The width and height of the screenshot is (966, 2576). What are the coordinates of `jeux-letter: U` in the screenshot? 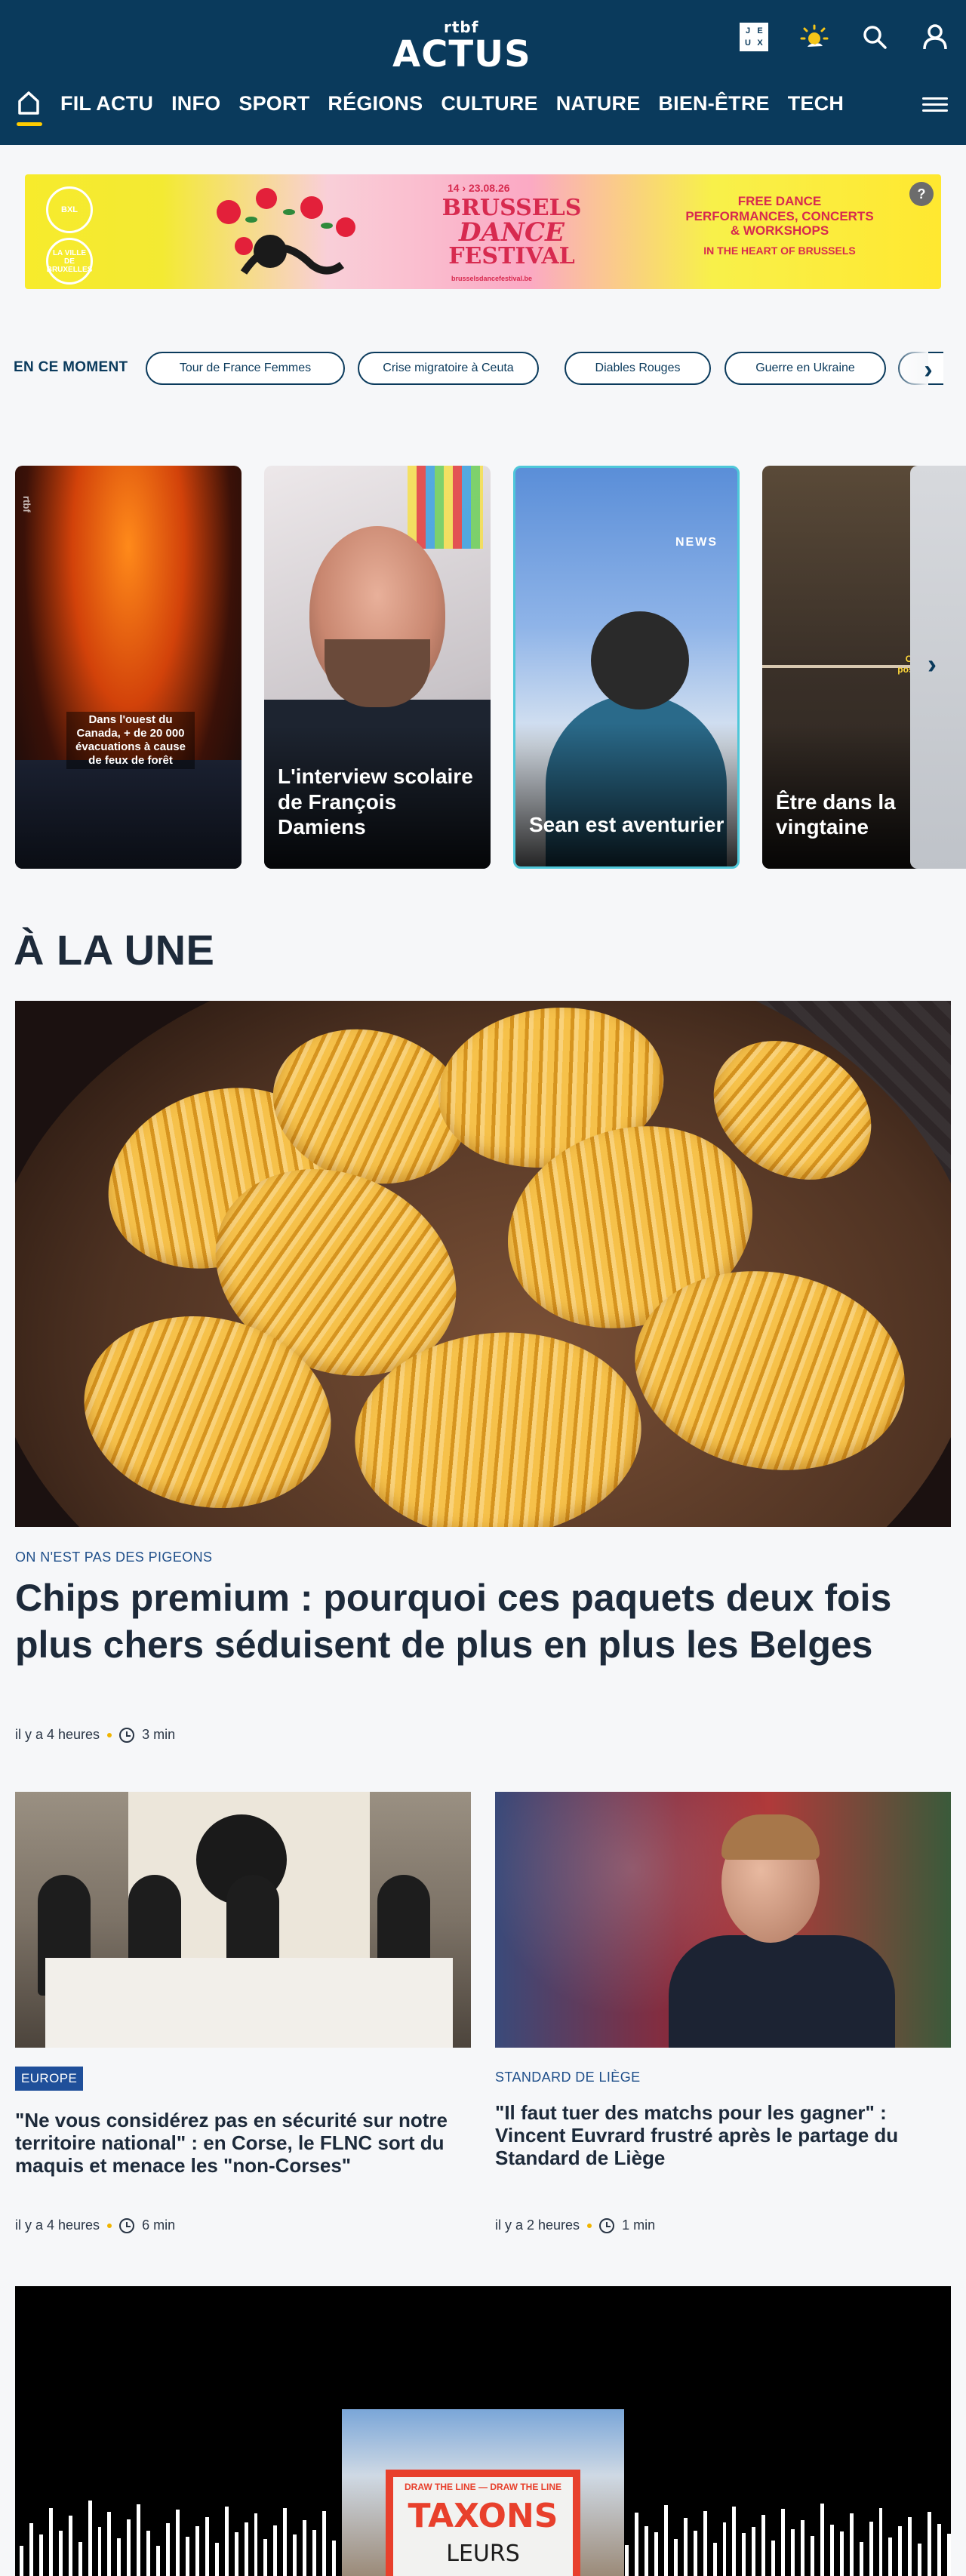 It's located at (748, 43).